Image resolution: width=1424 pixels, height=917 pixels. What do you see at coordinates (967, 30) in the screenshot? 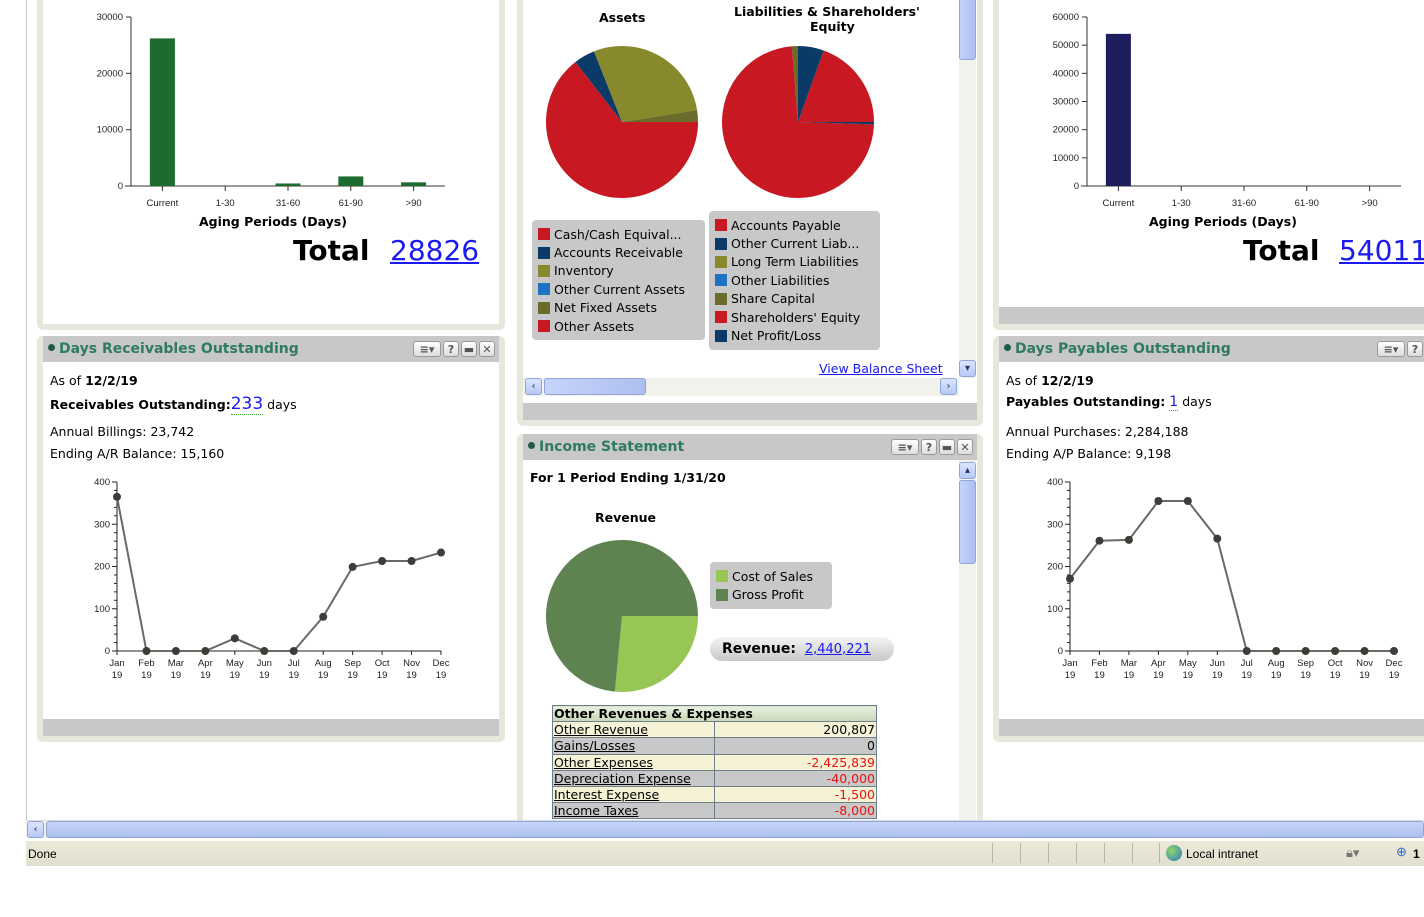
I see `balance-vscroll-thumb` at bounding box center [967, 30].